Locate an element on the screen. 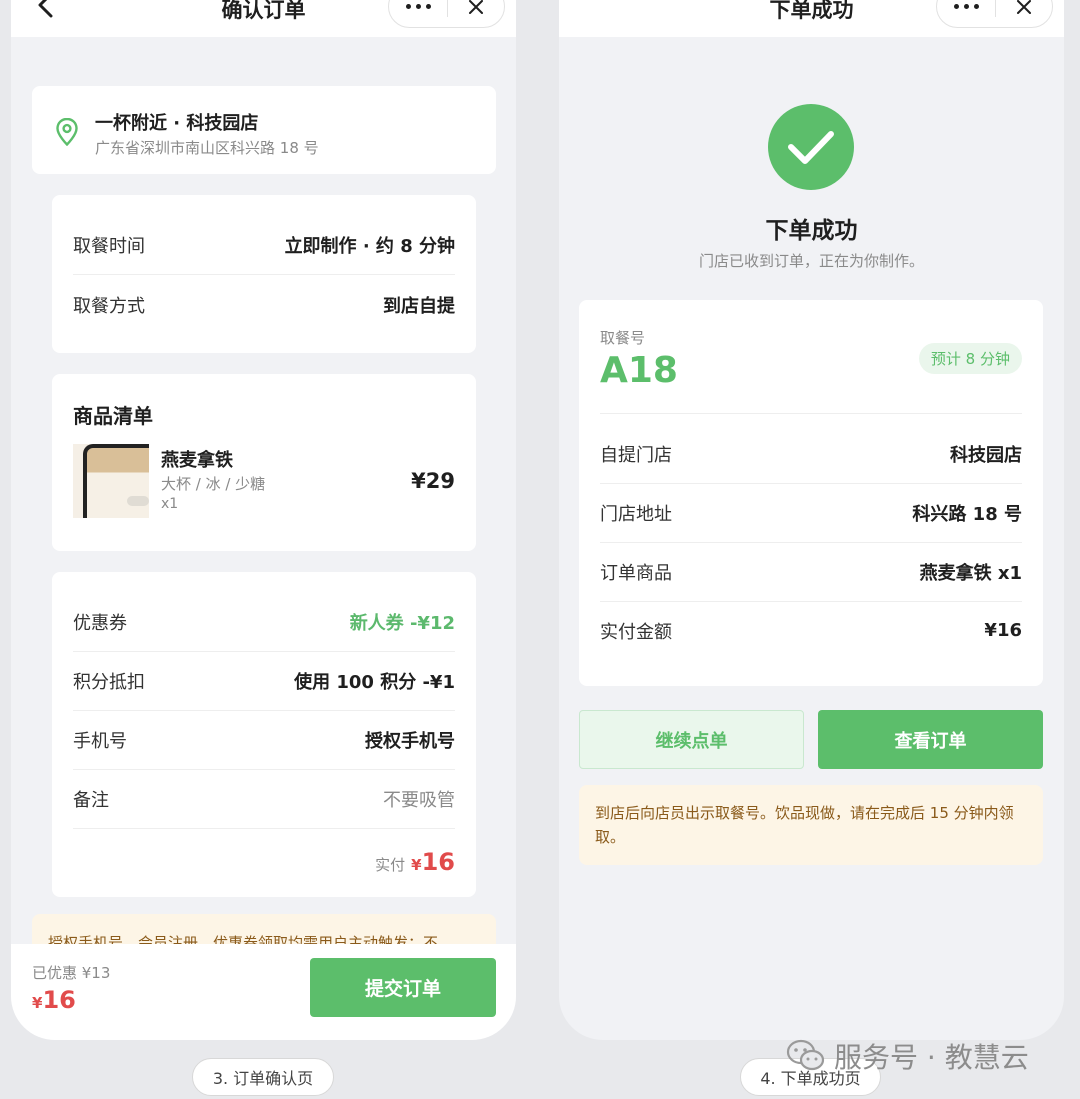  row-value: ¥16 is located at coordinates (1003, 630).